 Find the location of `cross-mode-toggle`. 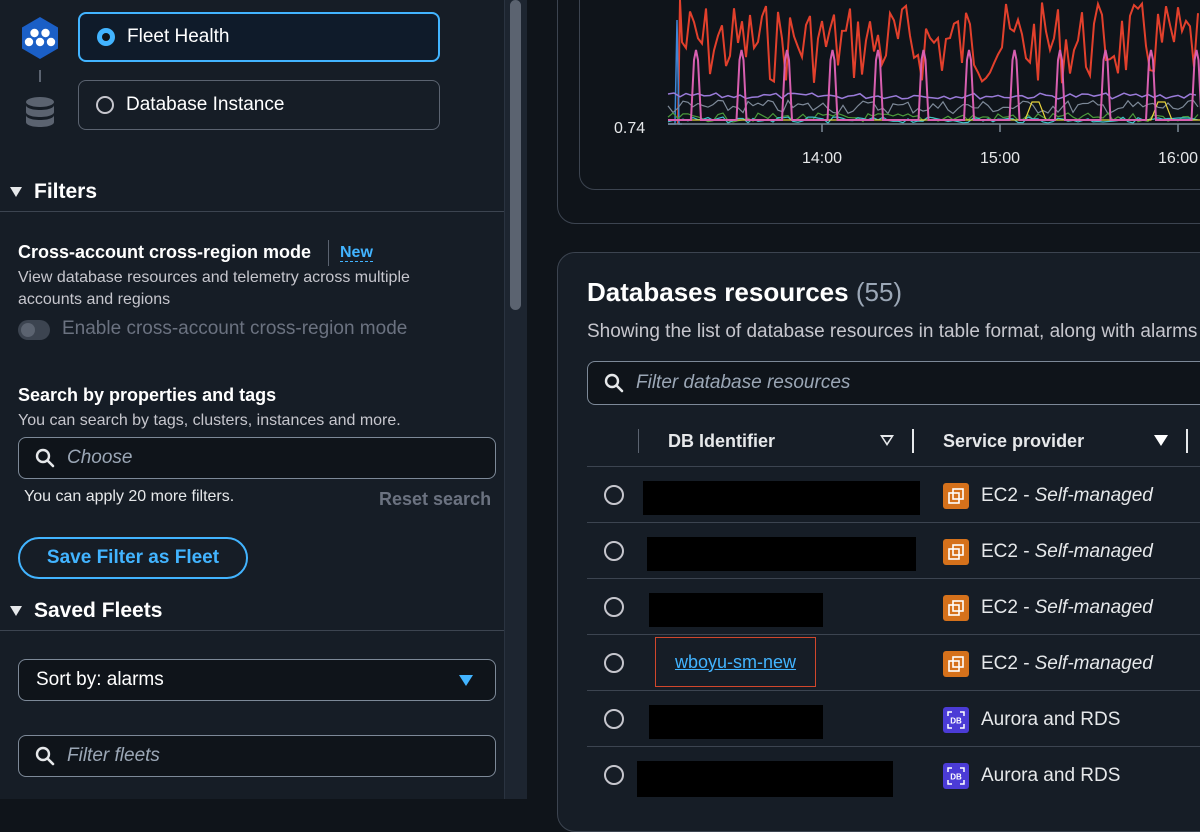

cross-mode-toggle is located at coordinates (34, 330).